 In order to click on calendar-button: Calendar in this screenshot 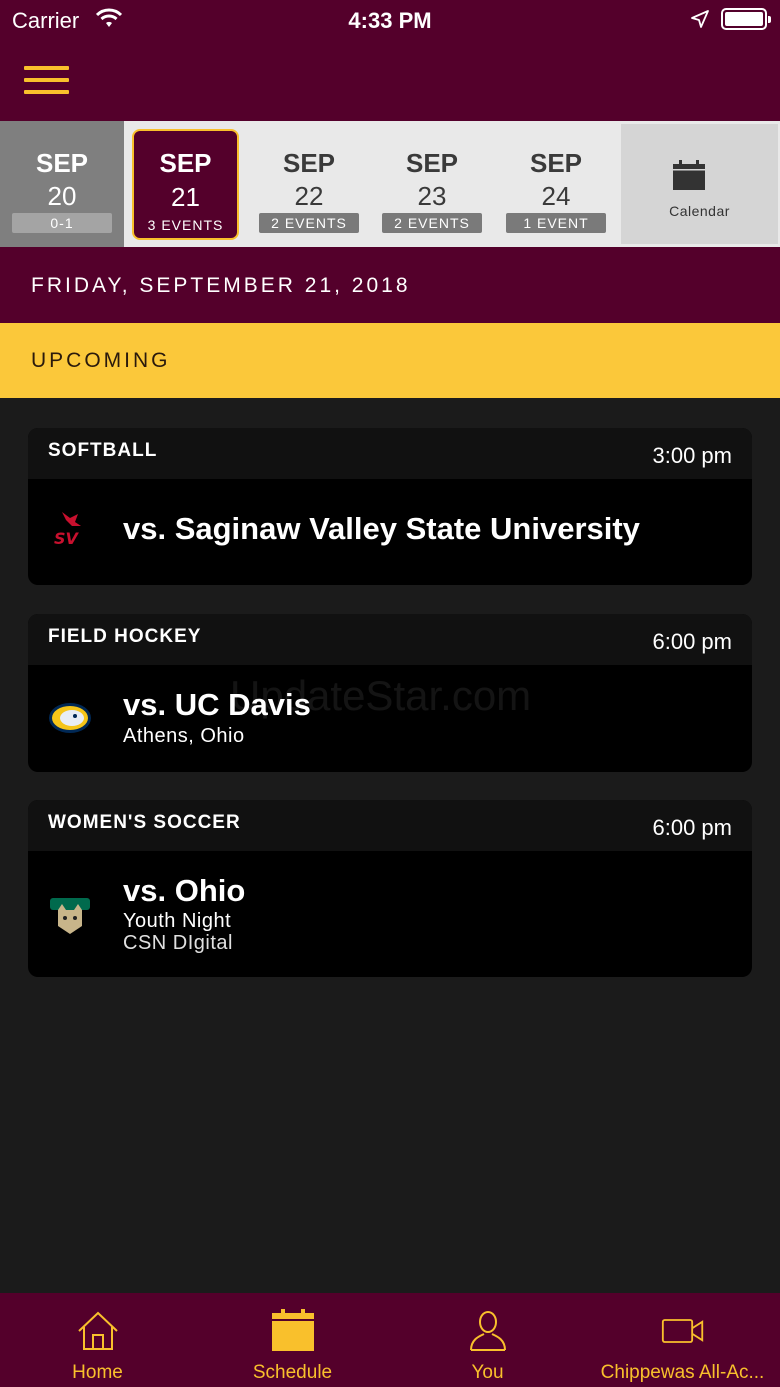, I will do `click(699, 184)`.